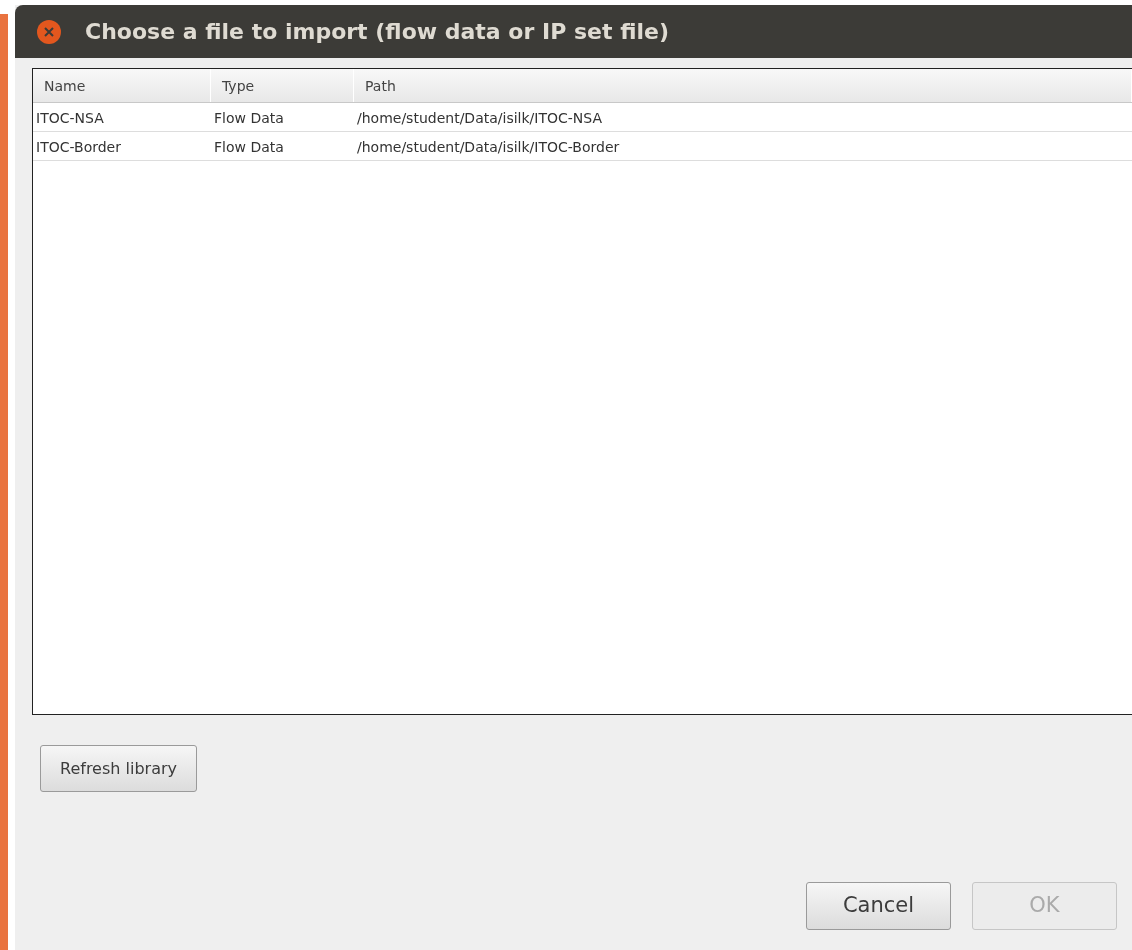  Describe the element at coordinates (479, 118) in the screenshot. I see `table-cell: /home/student/Data/isilk/ITOC-NSA` at that location.